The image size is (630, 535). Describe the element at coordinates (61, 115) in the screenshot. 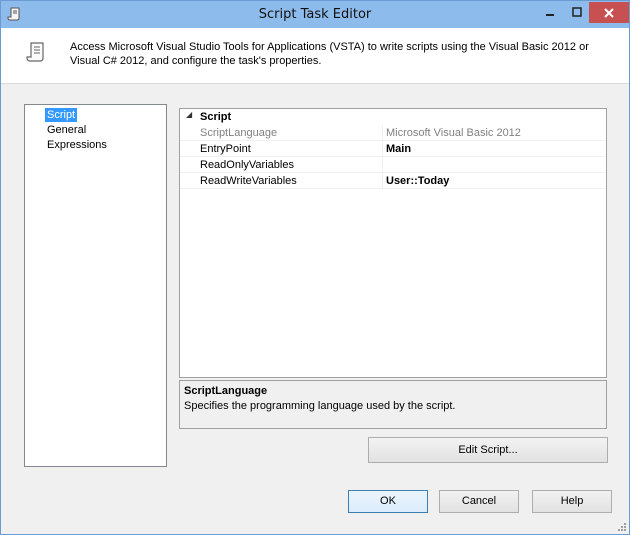

I see `nav-item-script: Script` at that location.